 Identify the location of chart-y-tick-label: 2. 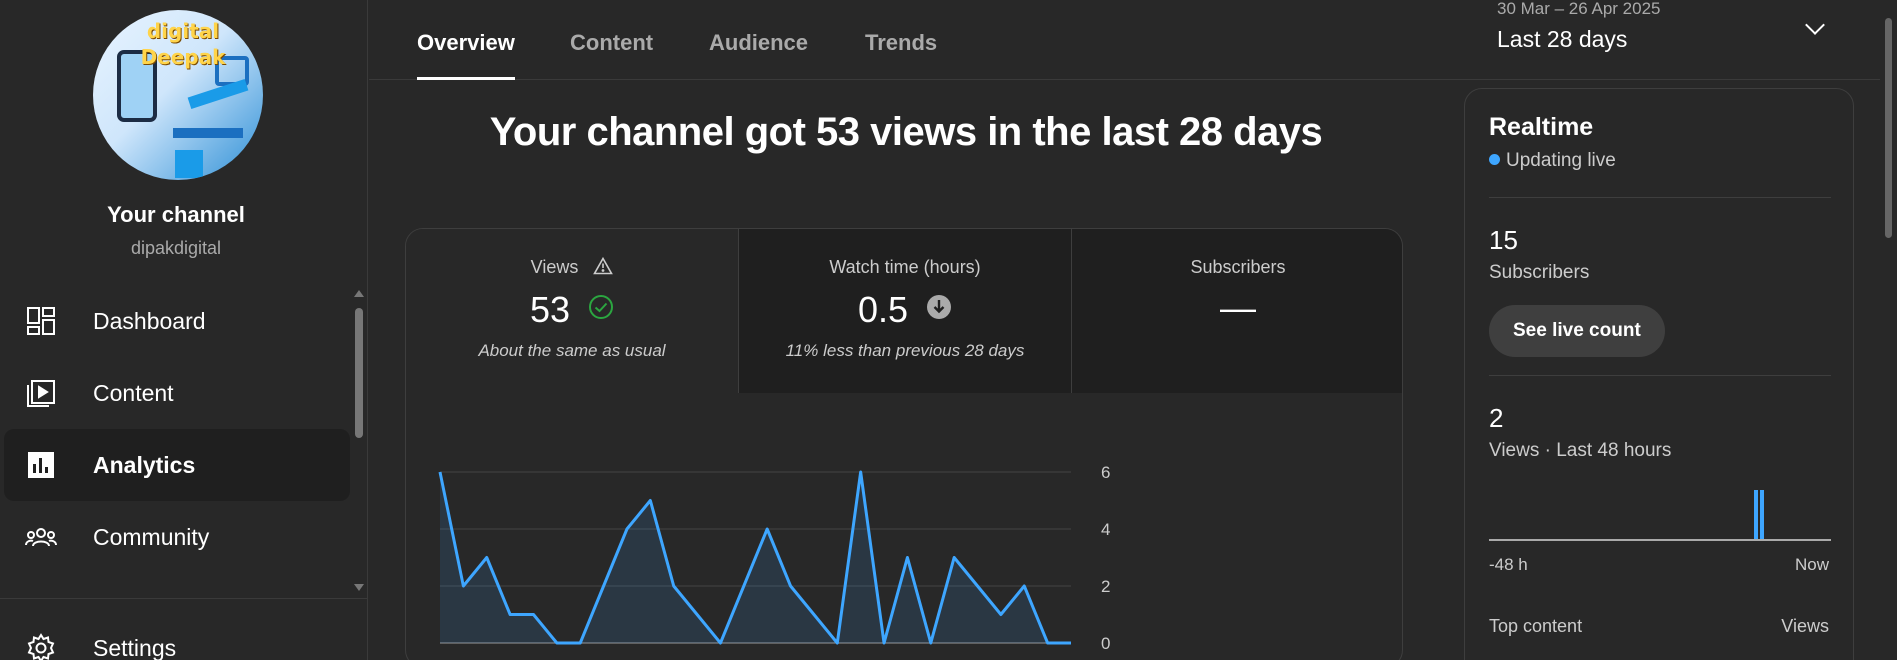
(1105, 586).